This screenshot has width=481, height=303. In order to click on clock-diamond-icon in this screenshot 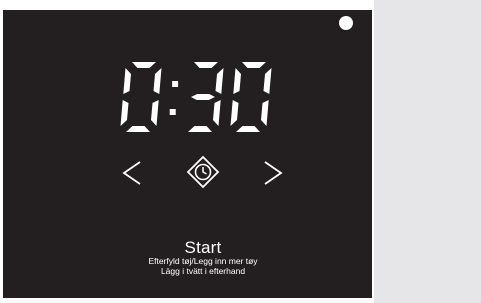, I will do `click(203, 172)`.